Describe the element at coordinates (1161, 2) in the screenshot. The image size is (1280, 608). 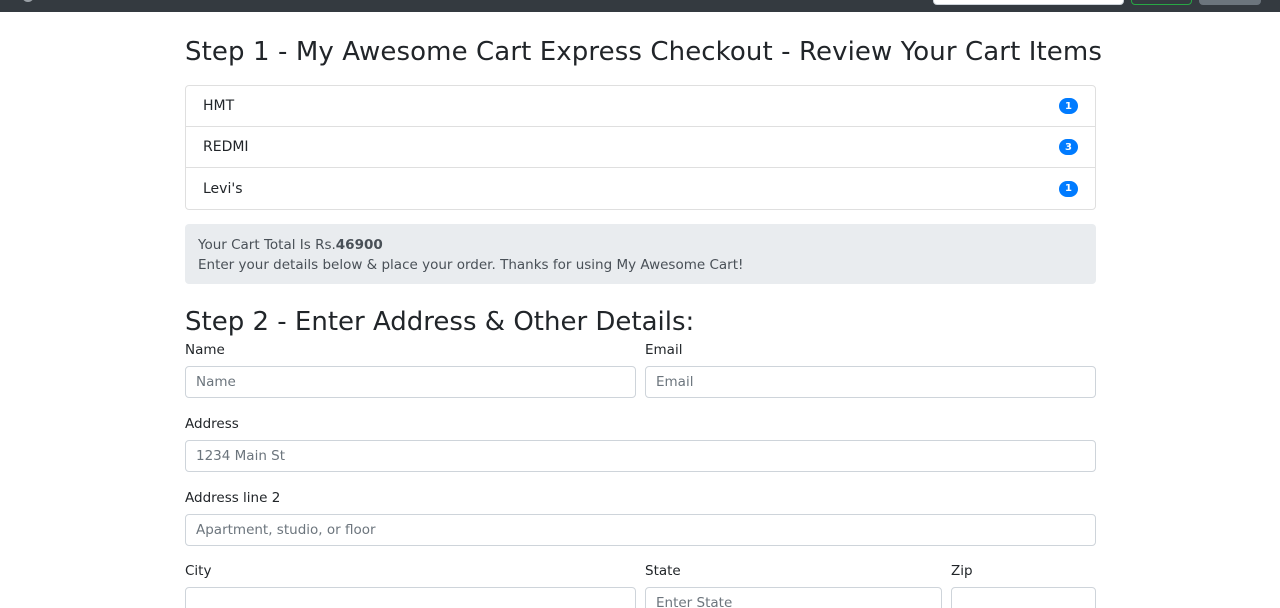
I see `nav-search-button` at that location.